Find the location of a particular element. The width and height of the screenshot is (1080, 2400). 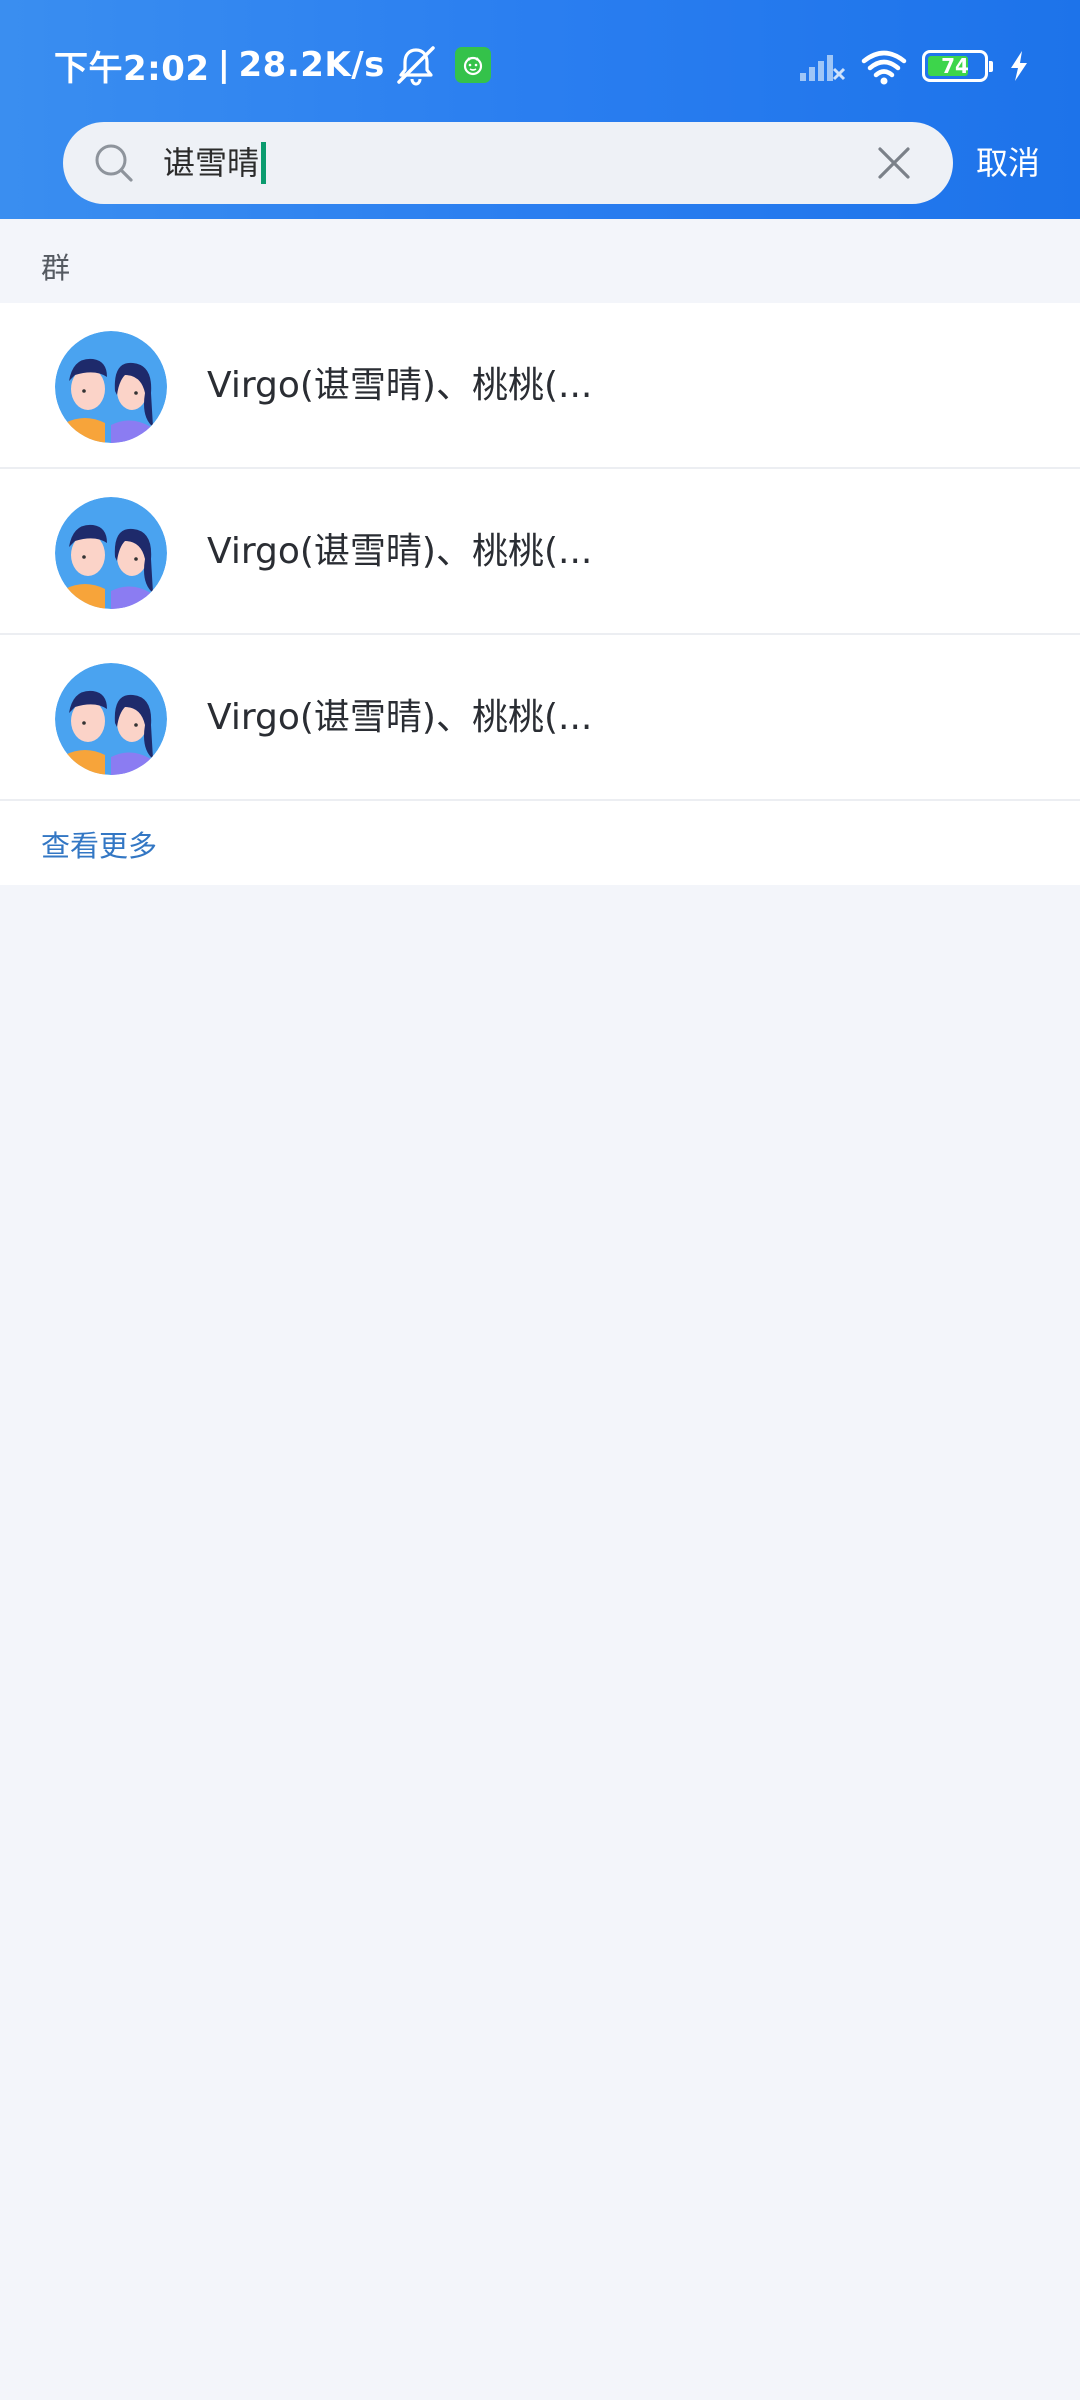

status-bar: 下午2:02 | 28.2K/s 74 is located at coordinates (540, 60).